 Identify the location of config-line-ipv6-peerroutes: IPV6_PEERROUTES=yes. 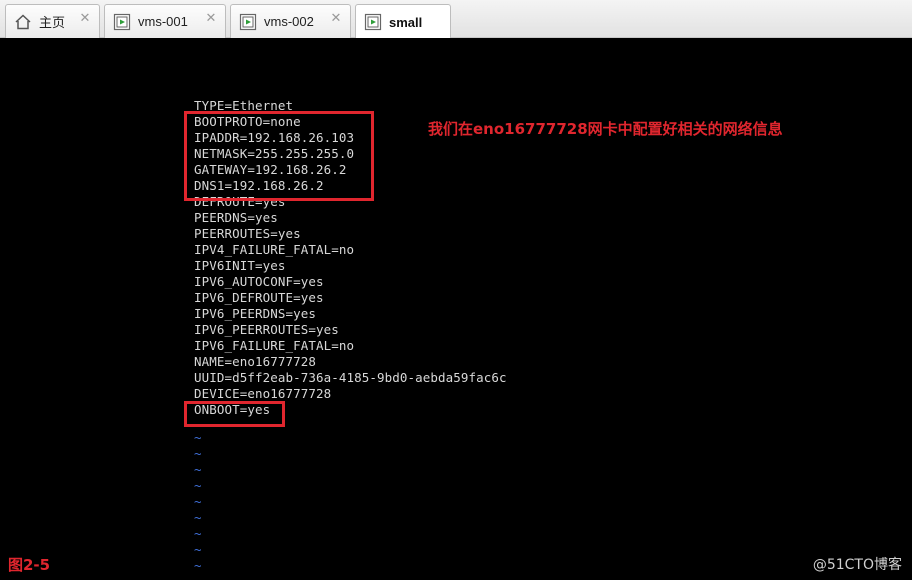
(266, 329).